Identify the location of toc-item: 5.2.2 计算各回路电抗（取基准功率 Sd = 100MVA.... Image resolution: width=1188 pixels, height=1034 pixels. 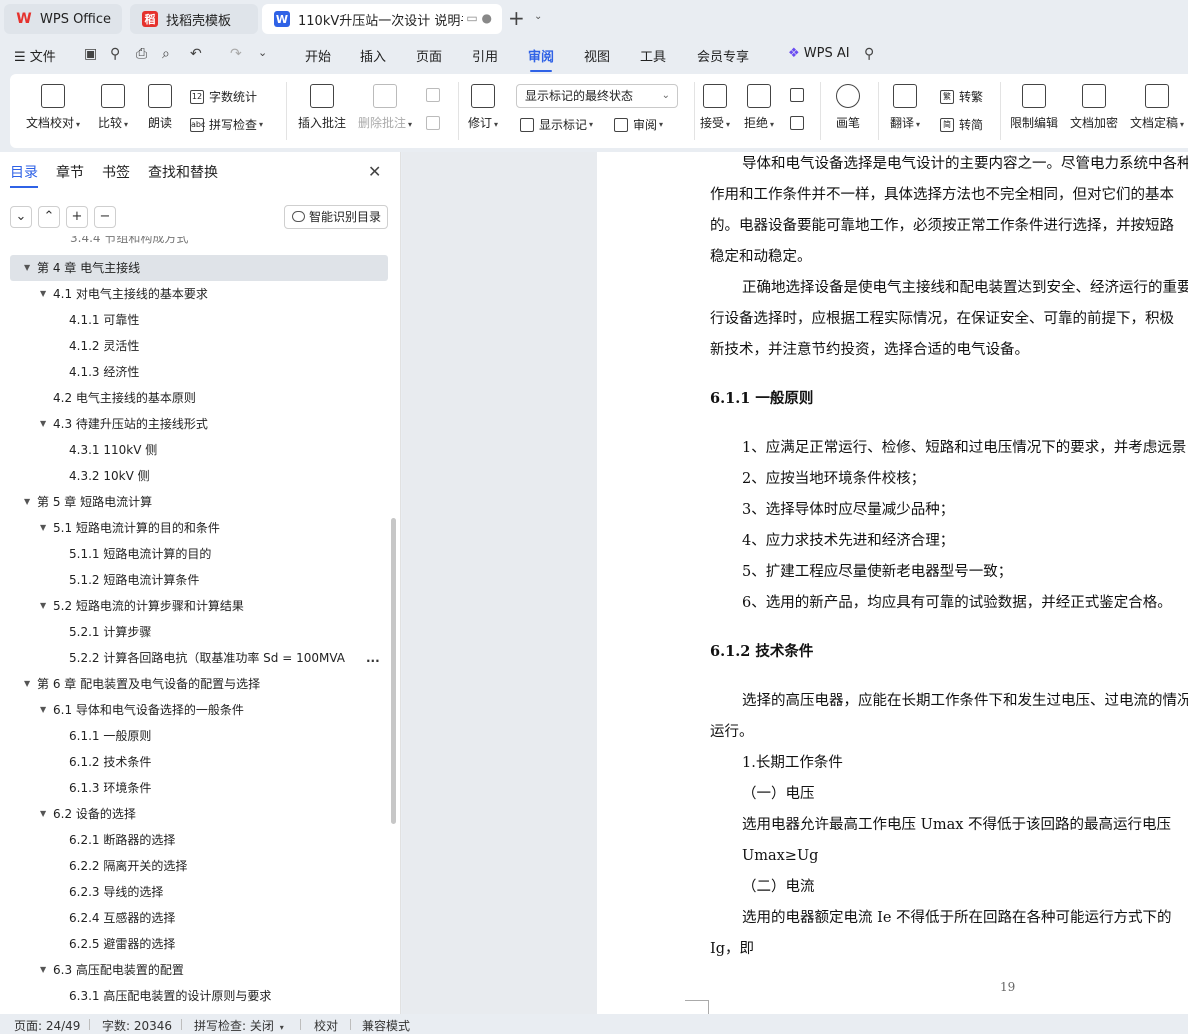
(200, 658).